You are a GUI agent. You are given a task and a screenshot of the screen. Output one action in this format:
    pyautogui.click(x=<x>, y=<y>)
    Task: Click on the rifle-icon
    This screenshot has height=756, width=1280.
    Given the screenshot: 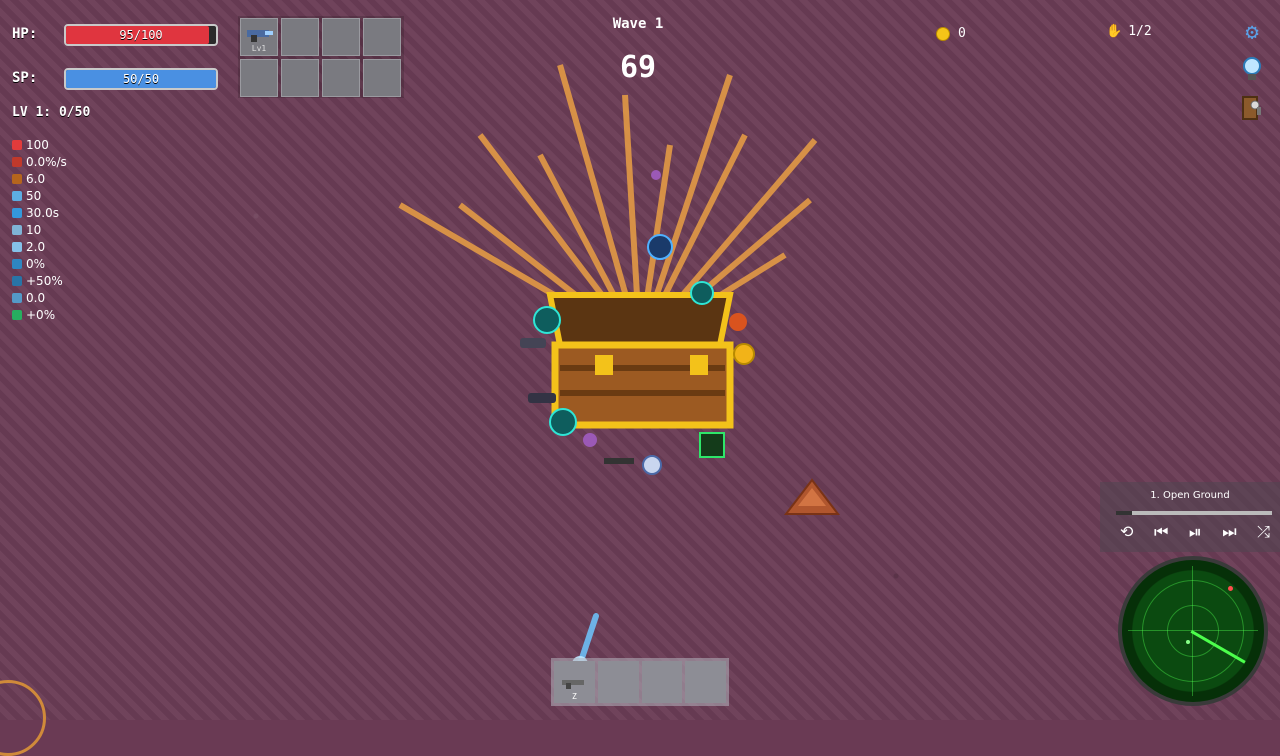 What is the action you would take?
    pyautogui.click(x=573, y=684)
    